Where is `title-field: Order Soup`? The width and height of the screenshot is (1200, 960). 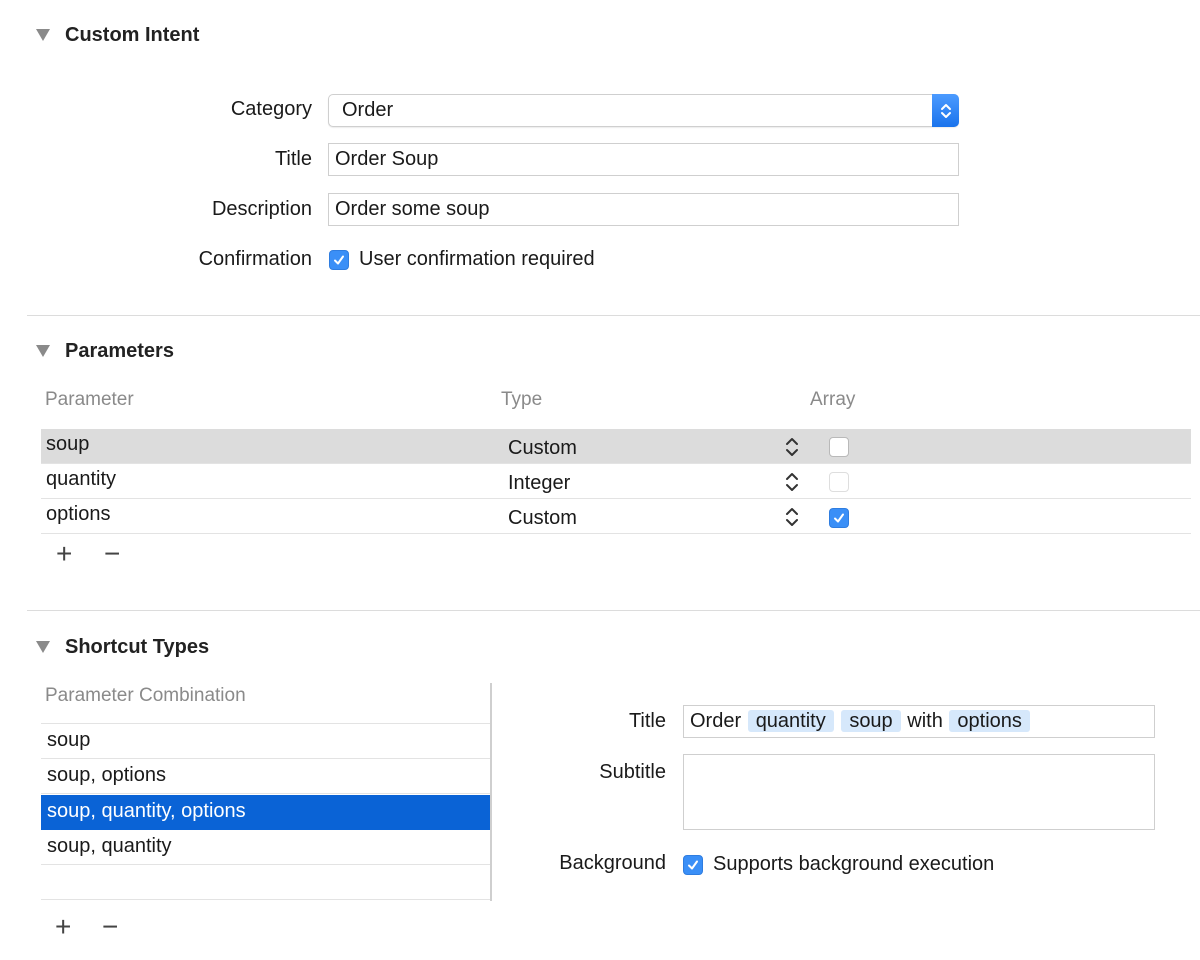 title-field: Order Soup is located at coordinates (643, 159).